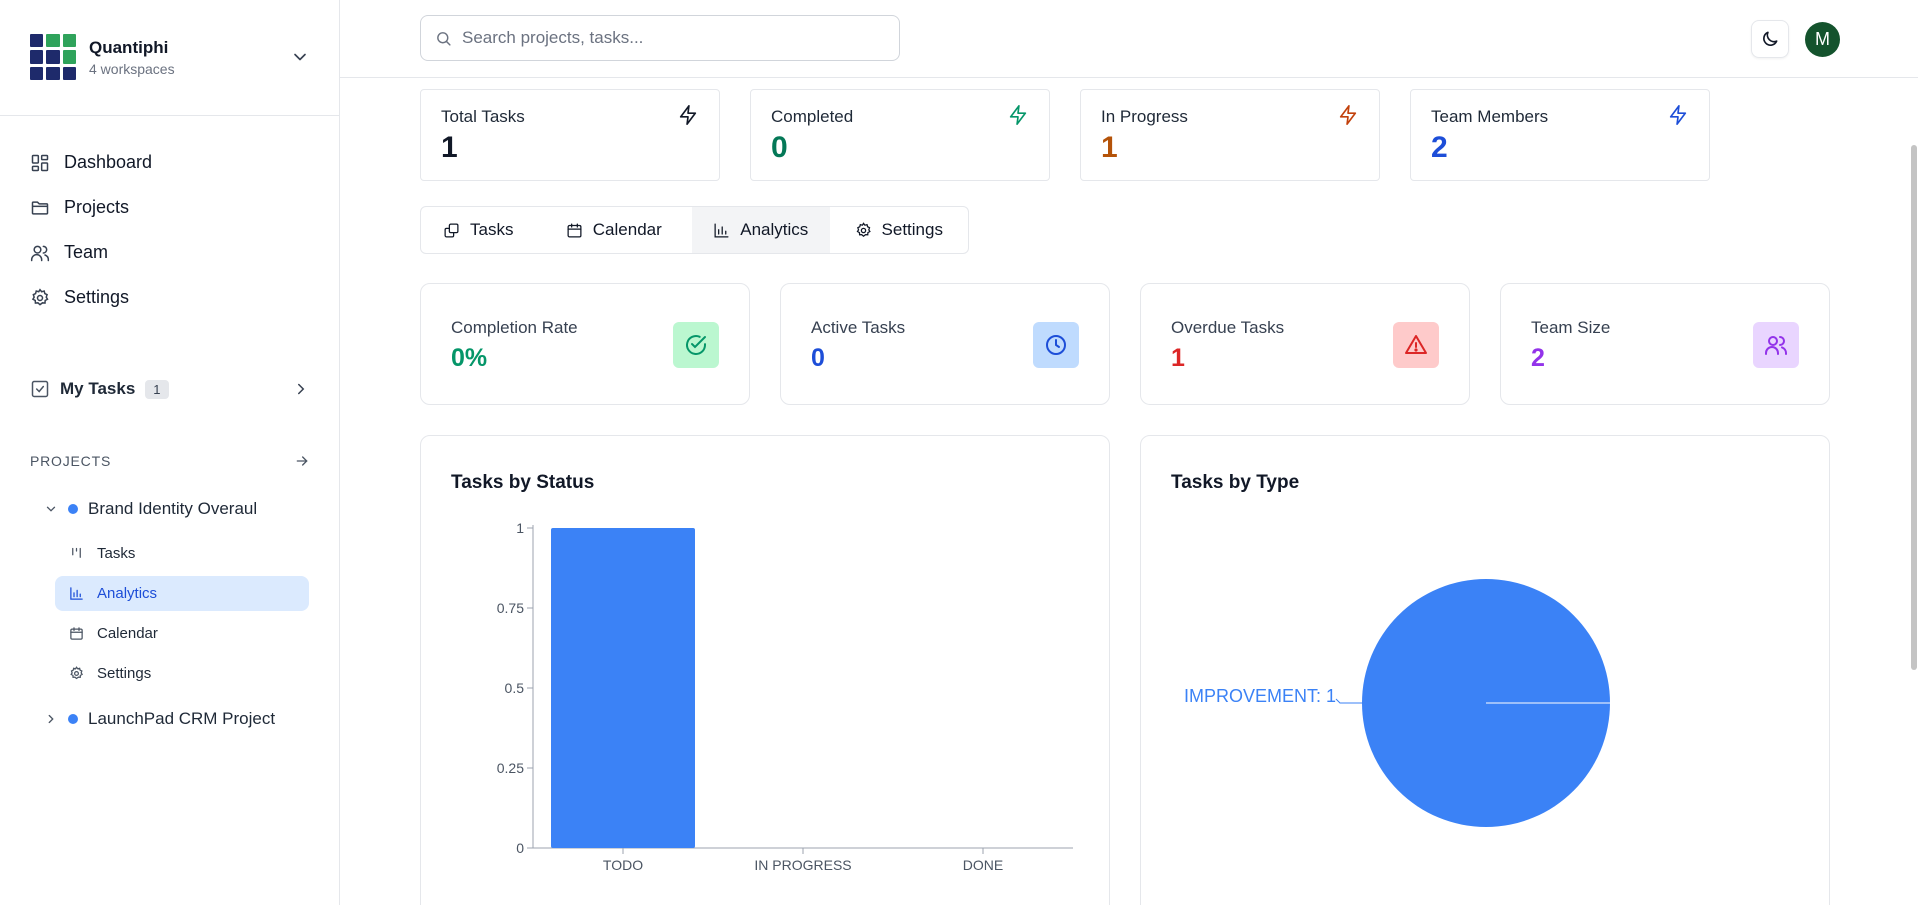  I want to click on main-nav: Dashboard Projects Team Settings, so click(170, 230).